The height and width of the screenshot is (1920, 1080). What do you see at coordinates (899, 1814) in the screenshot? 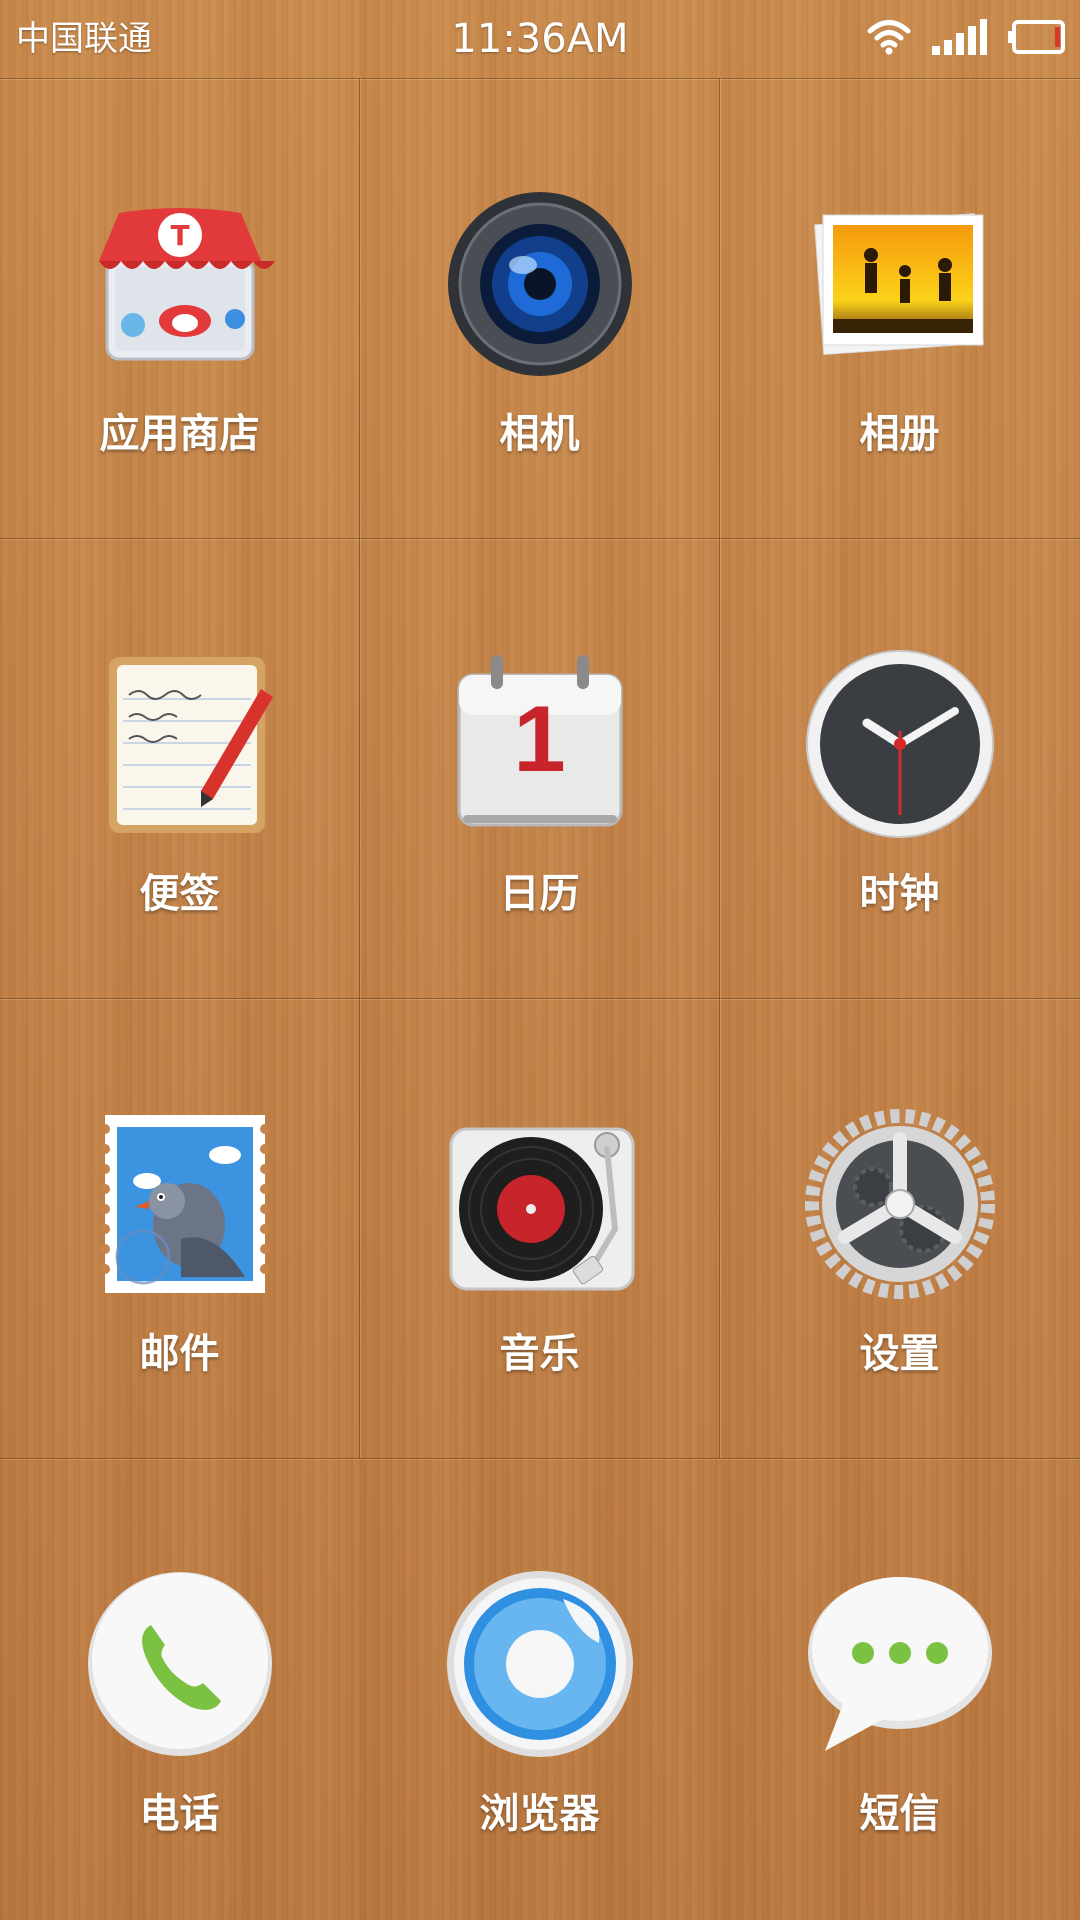
I see `app-label: 短信` at bounding box center [899, 1814].